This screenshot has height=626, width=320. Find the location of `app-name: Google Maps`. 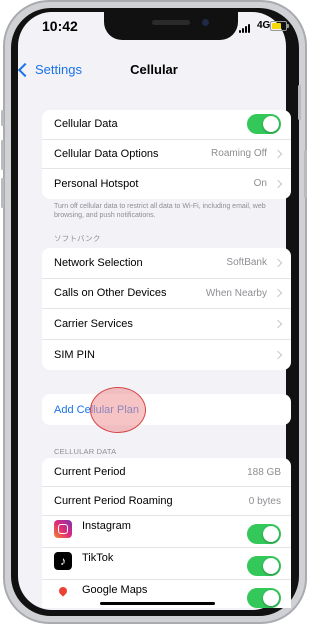

app-name: Google Maps is located at coordinates (115, 590).